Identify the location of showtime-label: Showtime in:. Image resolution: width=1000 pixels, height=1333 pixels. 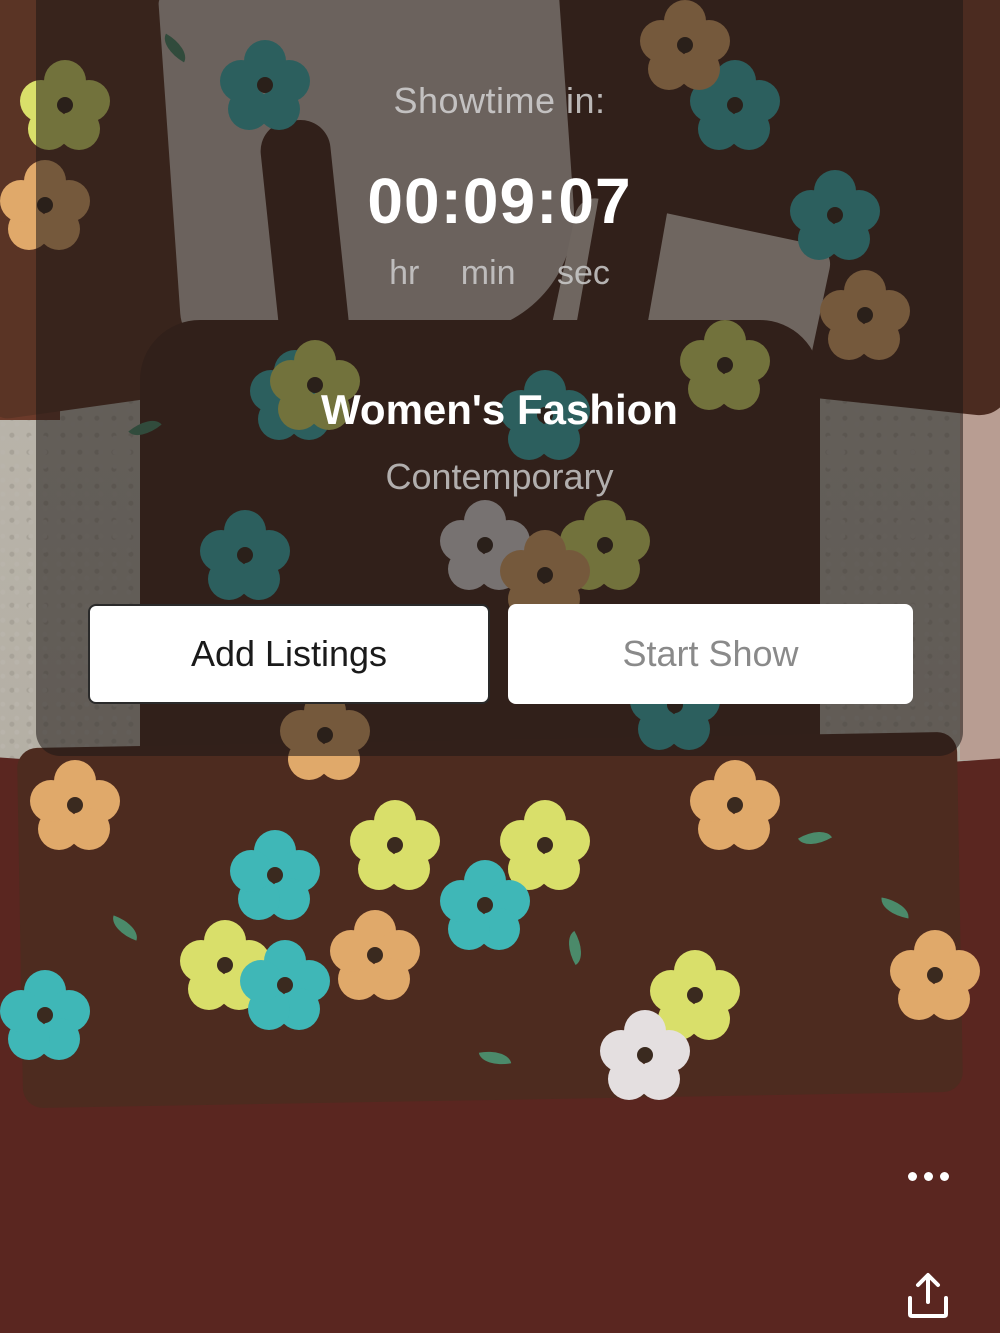
(499, 100).